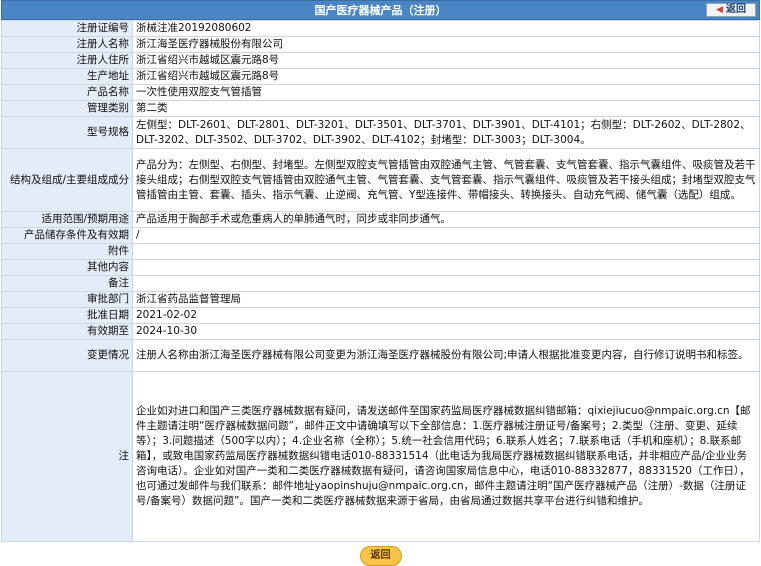 The image size is (761, 566). I want to click on page-title: 国产医疗器械产品（注册）, so click(380, 10).